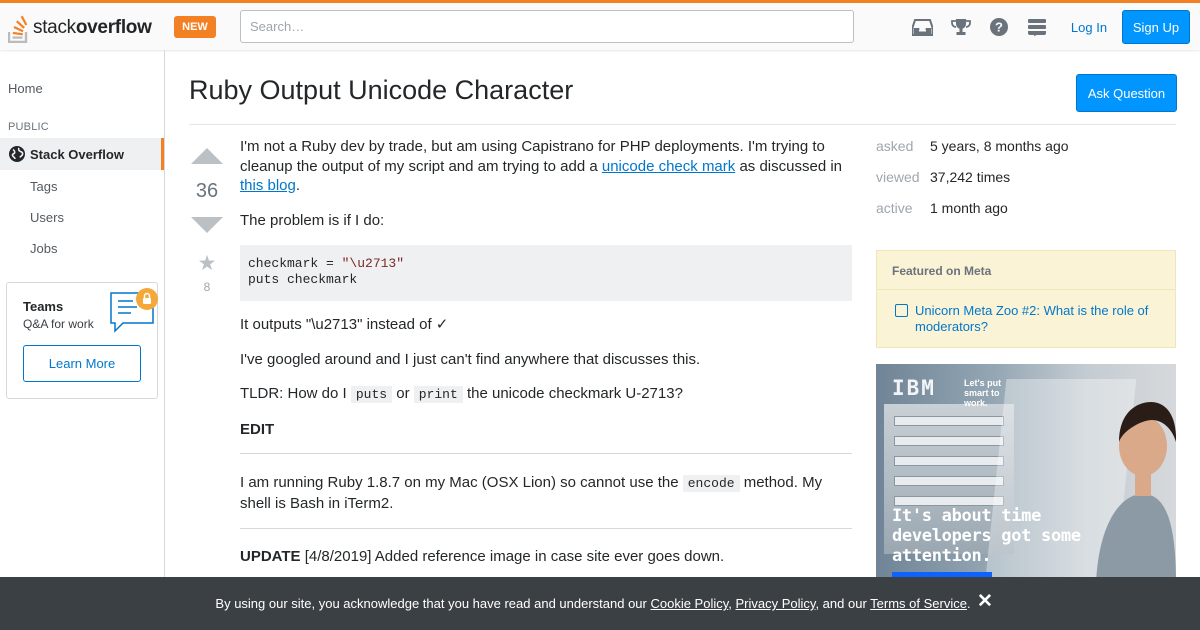  Describe the element at coordinates (1156, 27) in the screenshot. I see `sign-up-button: Sign Up` at that location.